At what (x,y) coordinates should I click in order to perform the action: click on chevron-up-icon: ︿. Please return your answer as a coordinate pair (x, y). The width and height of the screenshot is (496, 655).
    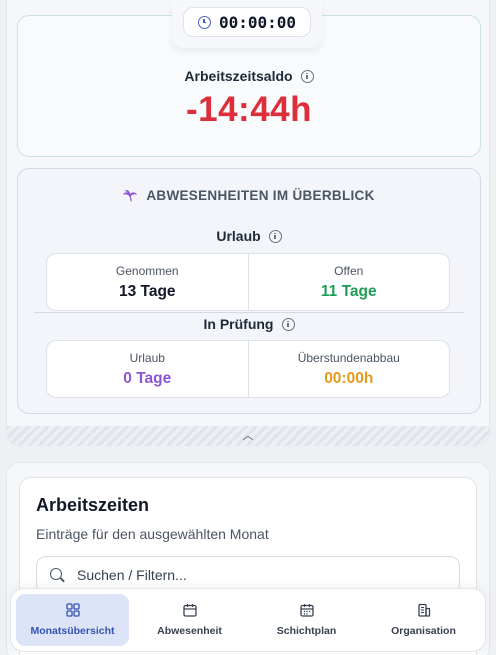
    Looking at the image, I should click on (248, 435).